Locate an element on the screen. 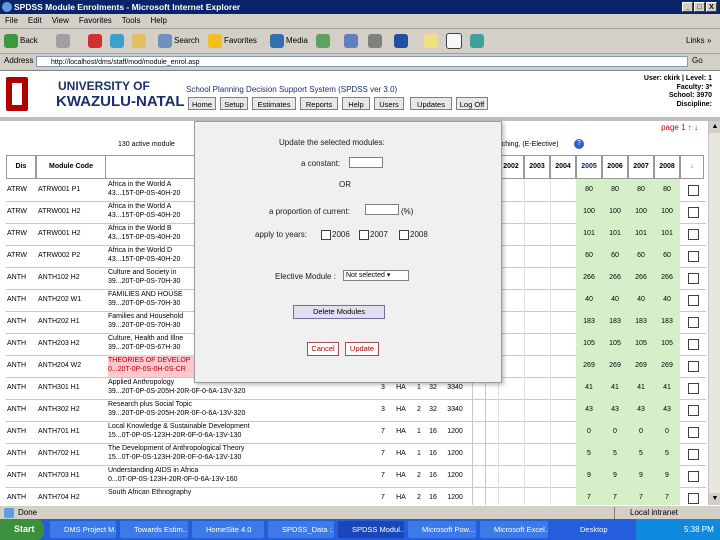 Image resolution: width=720 pixels, height=540 pixels. print-button is located at coordinates (376, 41).